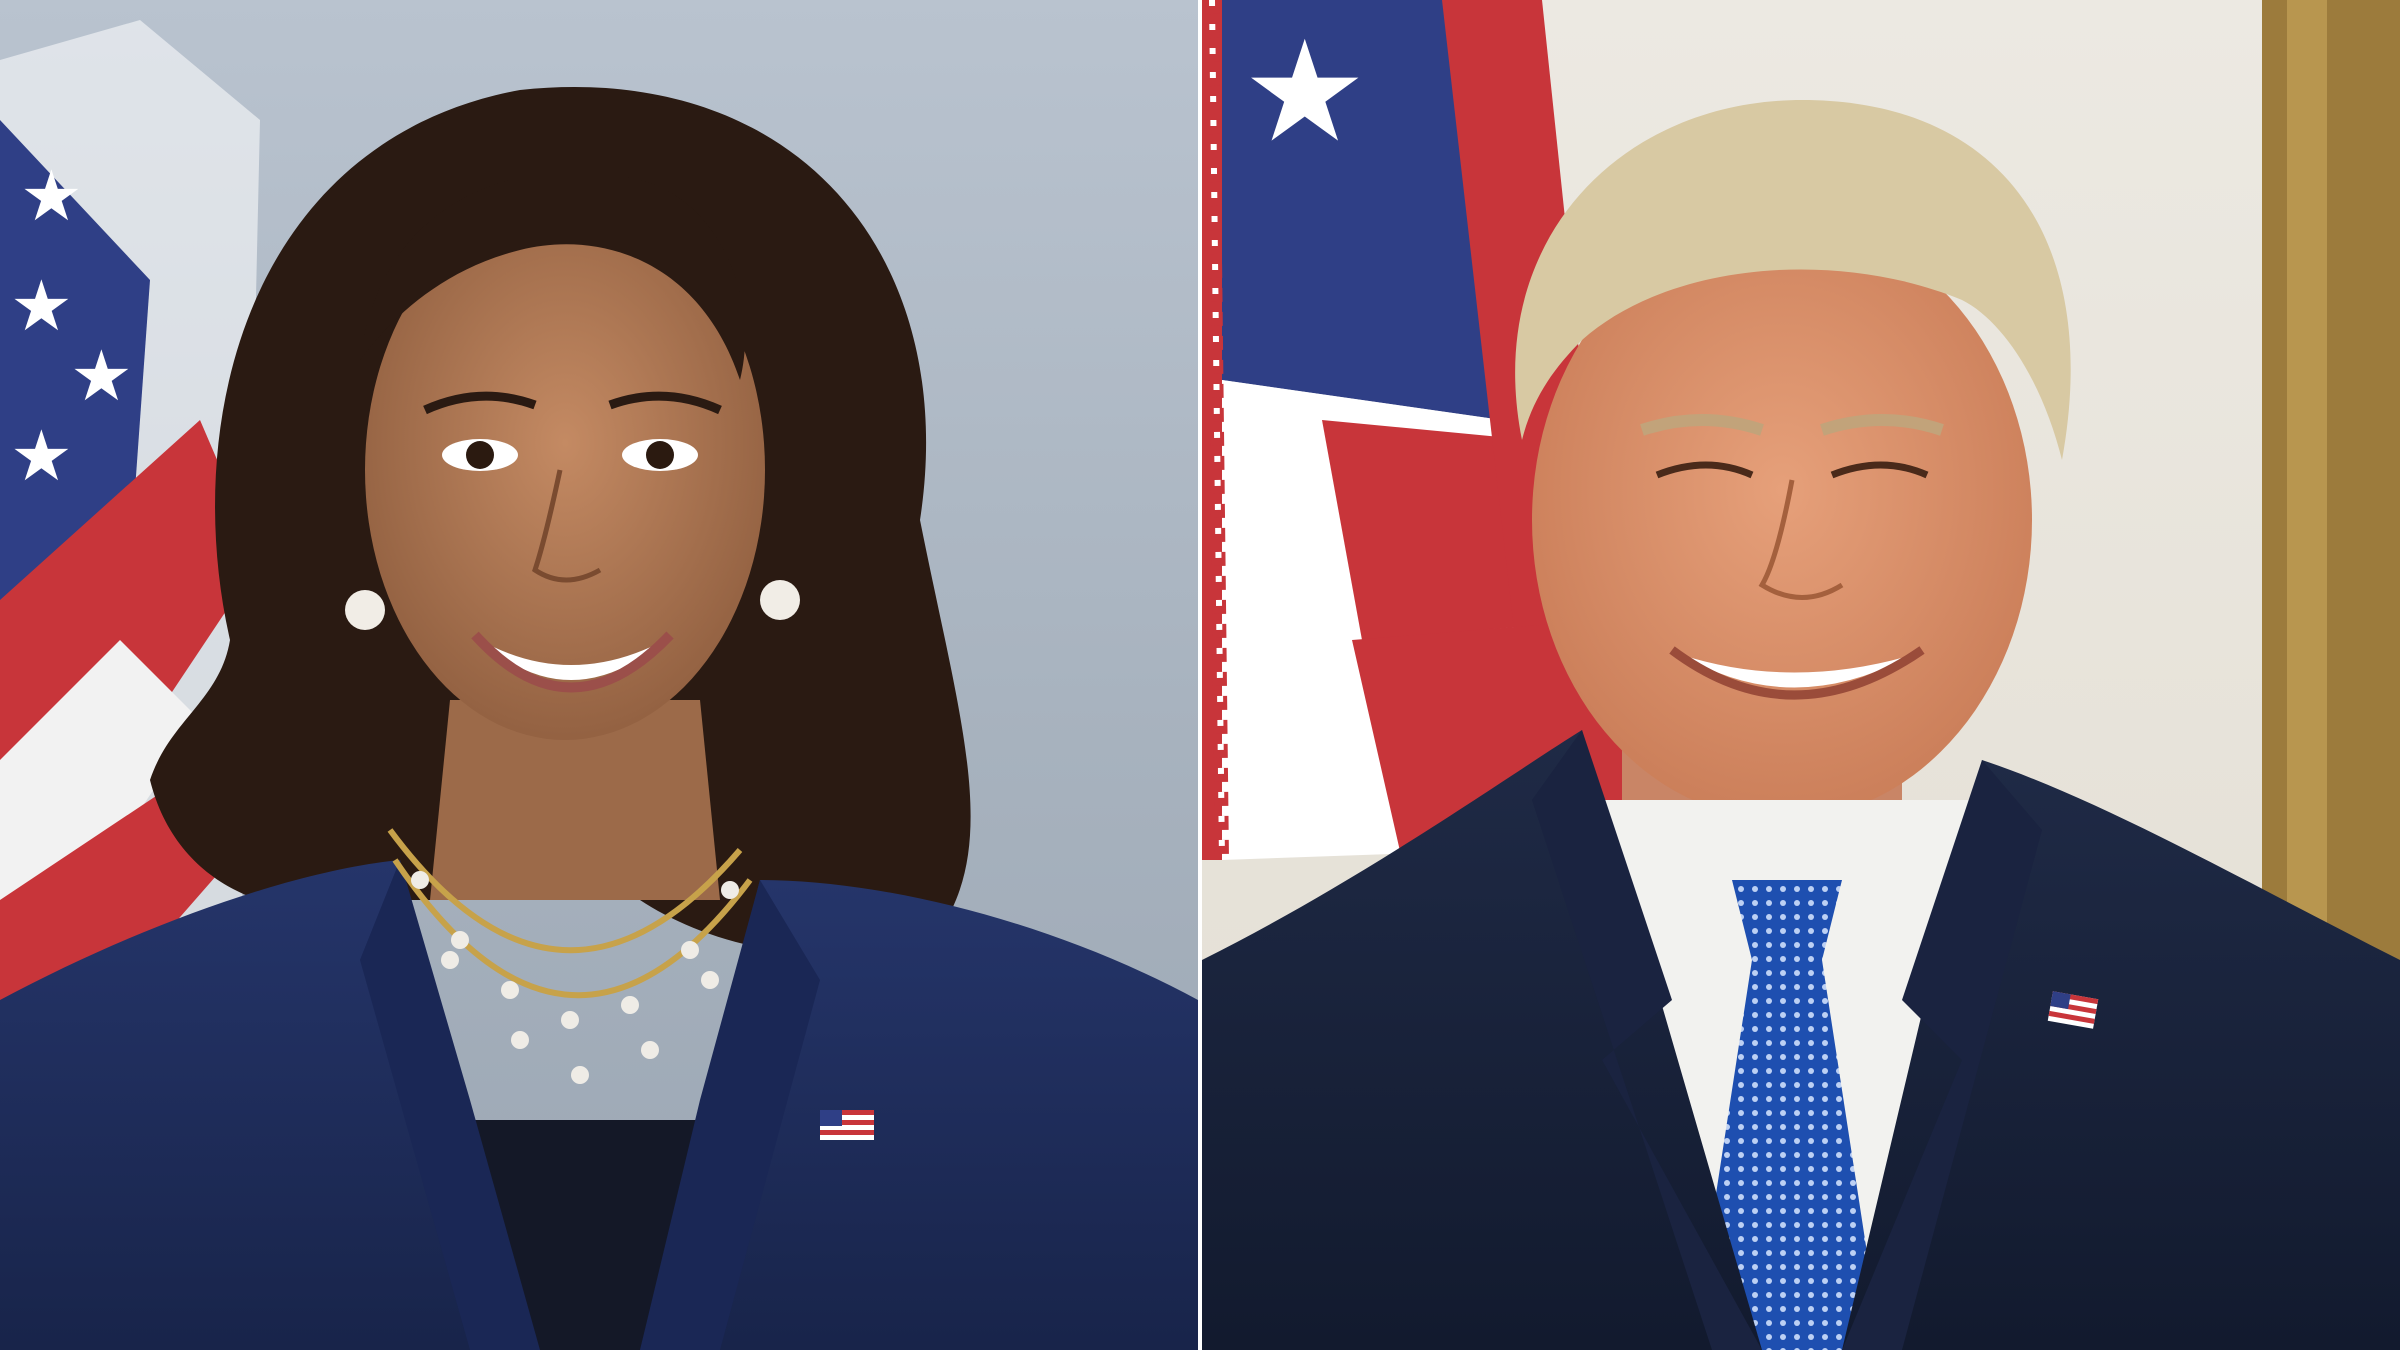 The image size is (2400, 1350). Describe the element at coordinates (847, 1125) in the screenshot. I see `flag-lapel-pin-icon` at that location.